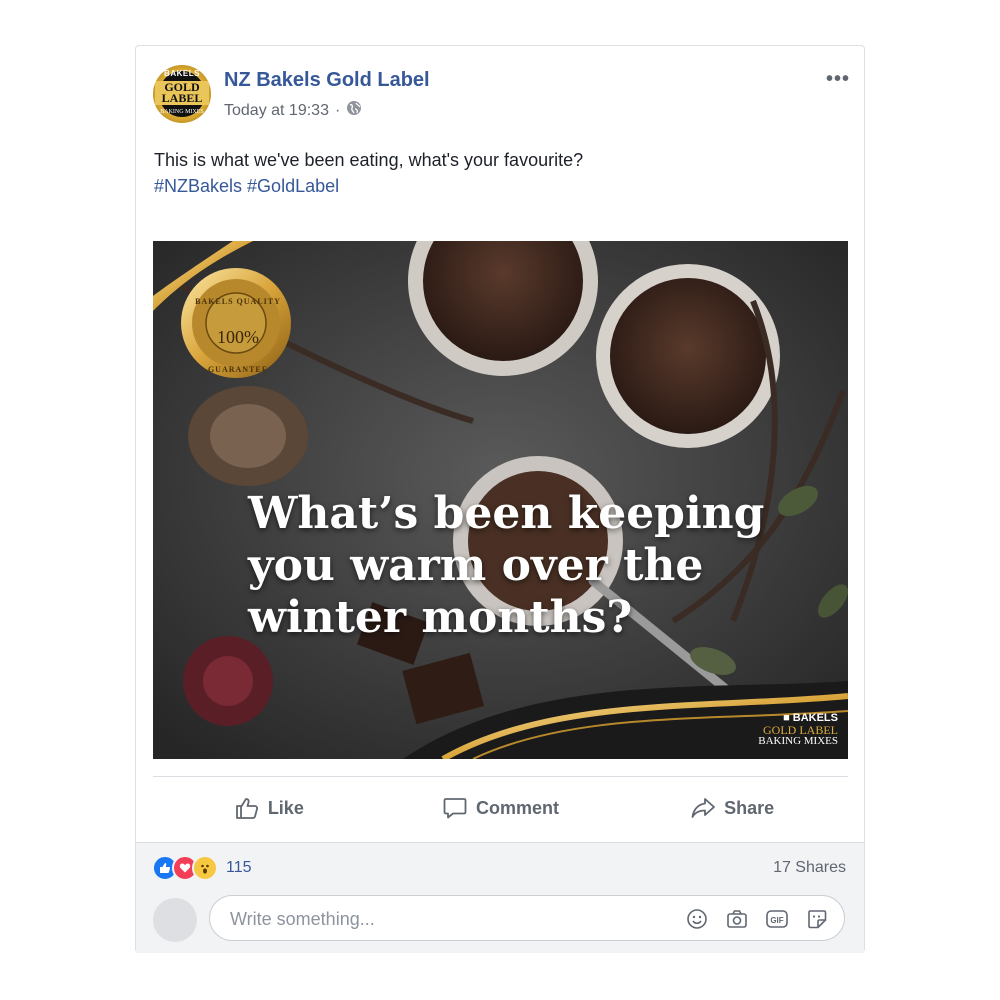 Image resolution: width=1000 pixels, height=1000 pixels. I want to click on like-button: Like, so click(269, 808).